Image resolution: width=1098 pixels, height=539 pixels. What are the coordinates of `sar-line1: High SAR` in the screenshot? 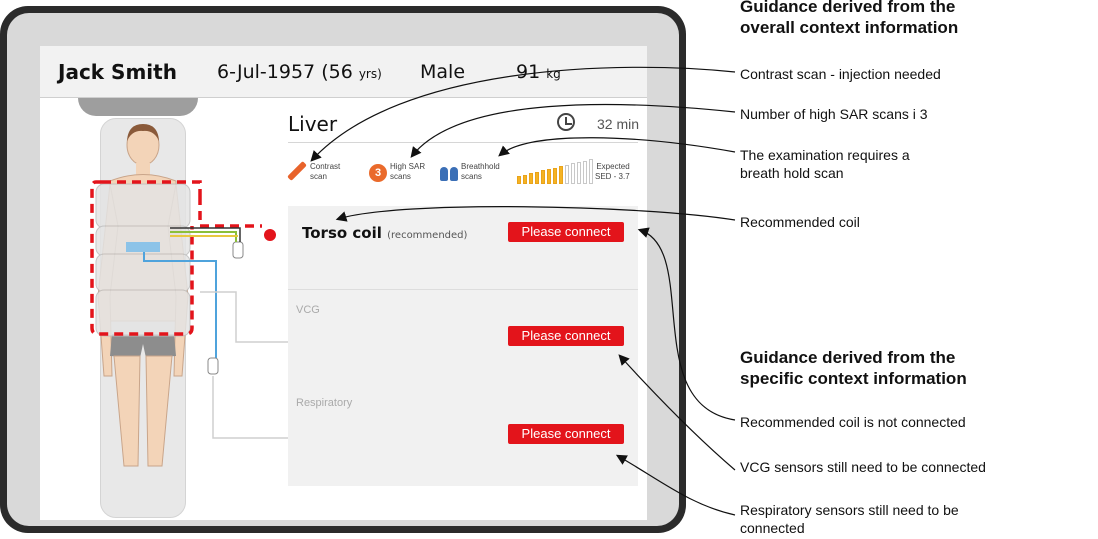 It's located at (408, 166).